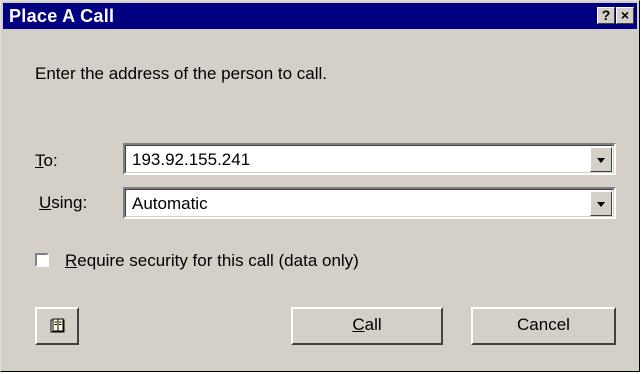  Describe the element at coordinates (625, 15) in the screenshot. I see `close-button: ×` at that location.